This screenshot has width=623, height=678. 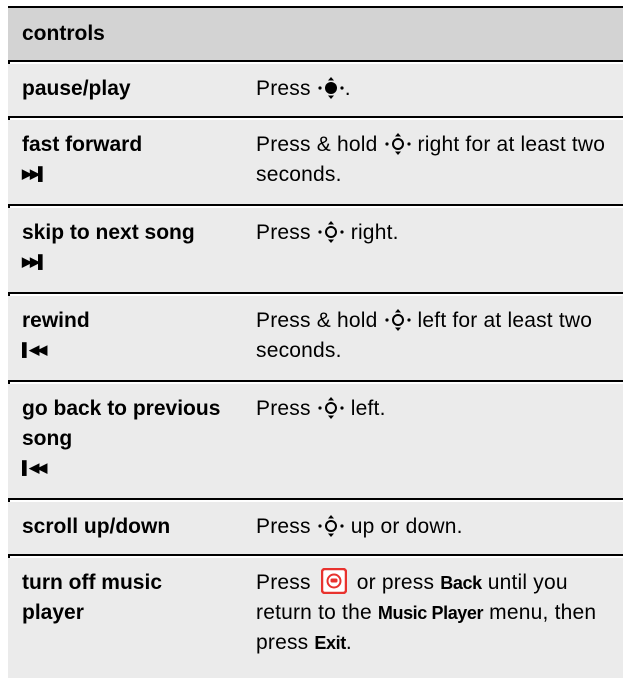 I want to click on feature-label: skip to next song, so click(x=108, y=232).